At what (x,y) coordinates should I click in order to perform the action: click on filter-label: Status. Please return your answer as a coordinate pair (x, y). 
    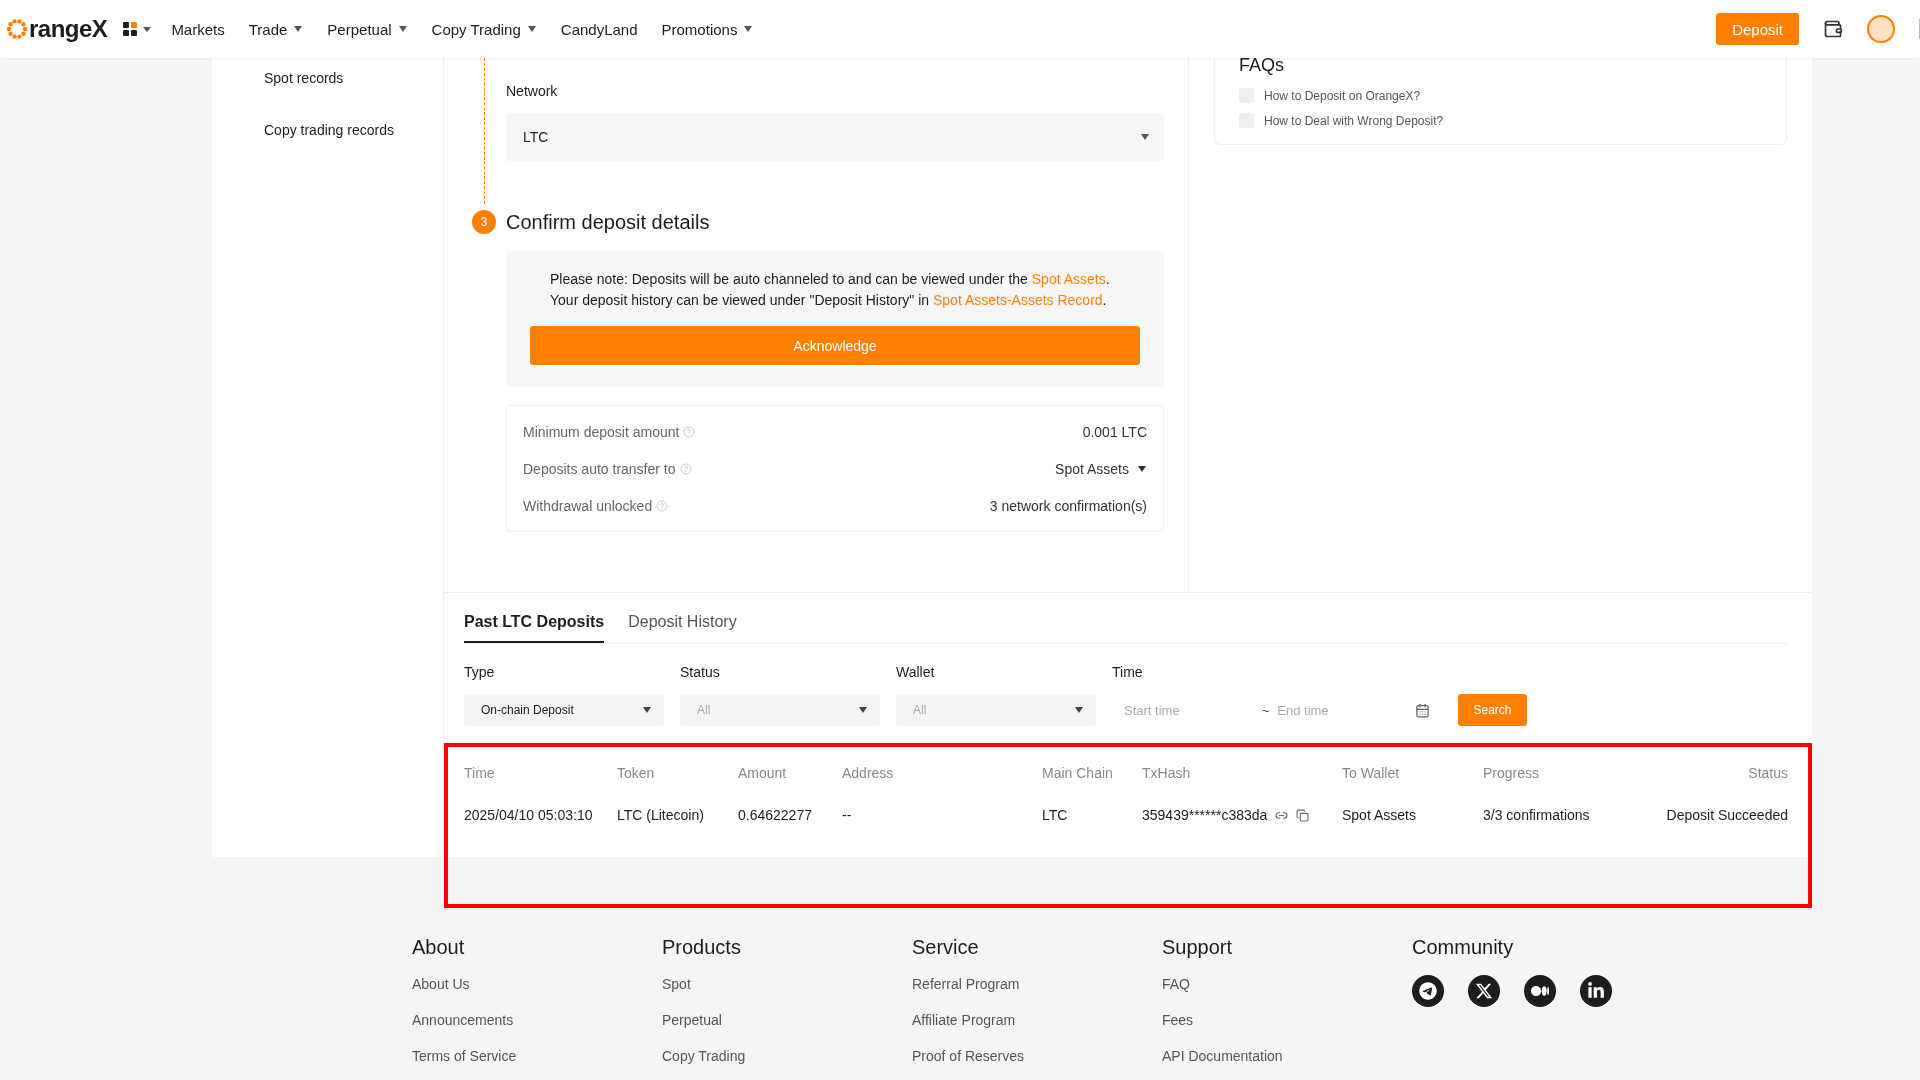
    Looking at the image, I should click on (700, 672).